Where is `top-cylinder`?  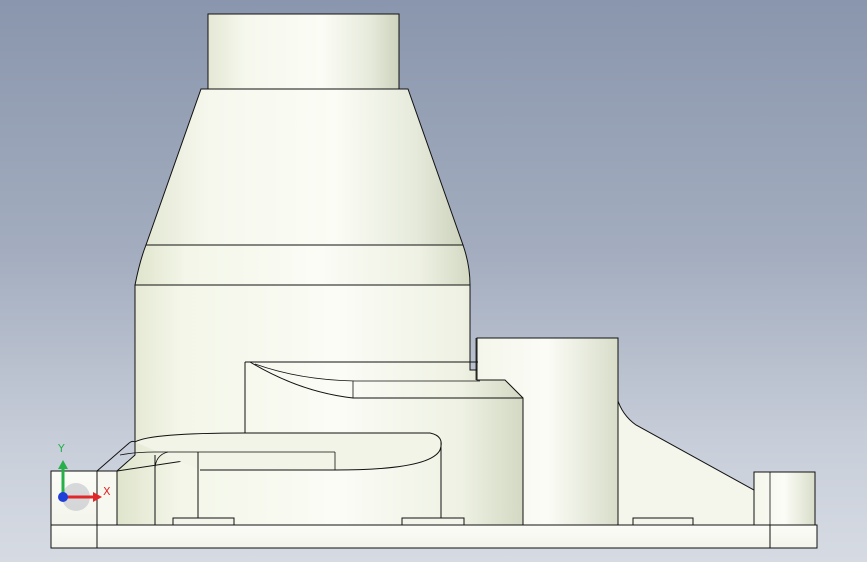 top-cylinder is located at coordinates (303, 51).